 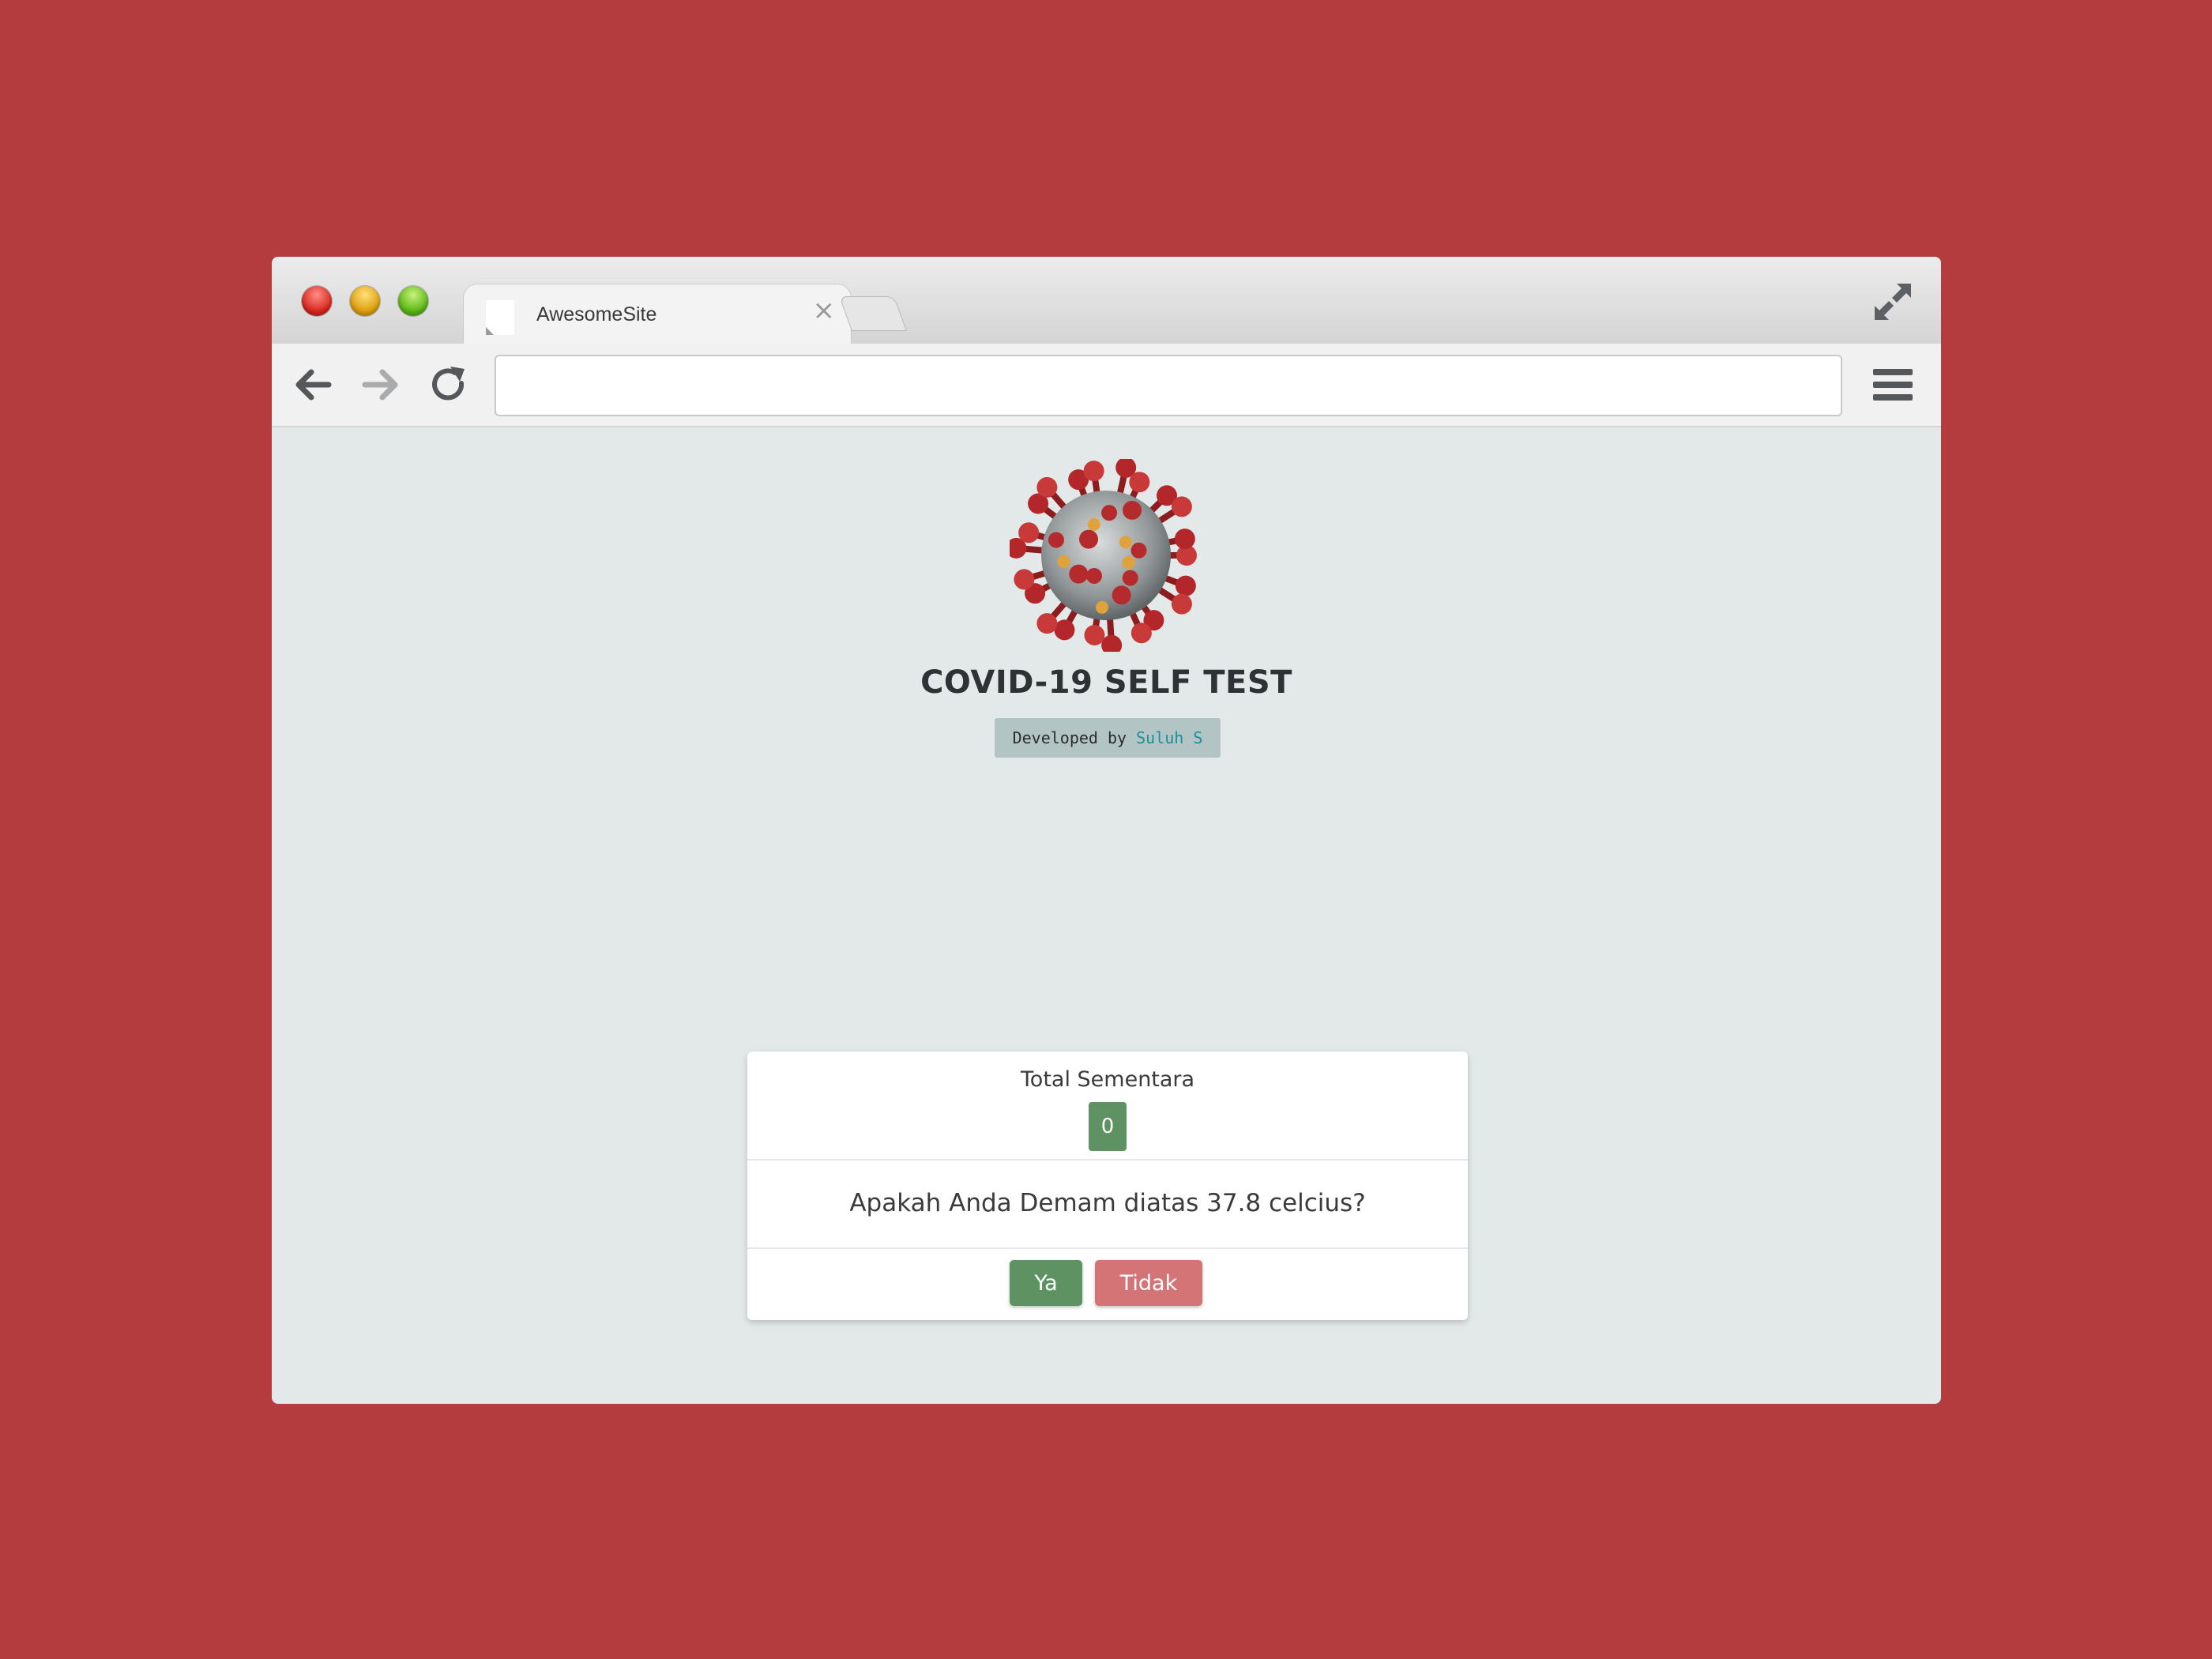 I want to click on no-button: Tidak, so click(x=1149, y=1283).